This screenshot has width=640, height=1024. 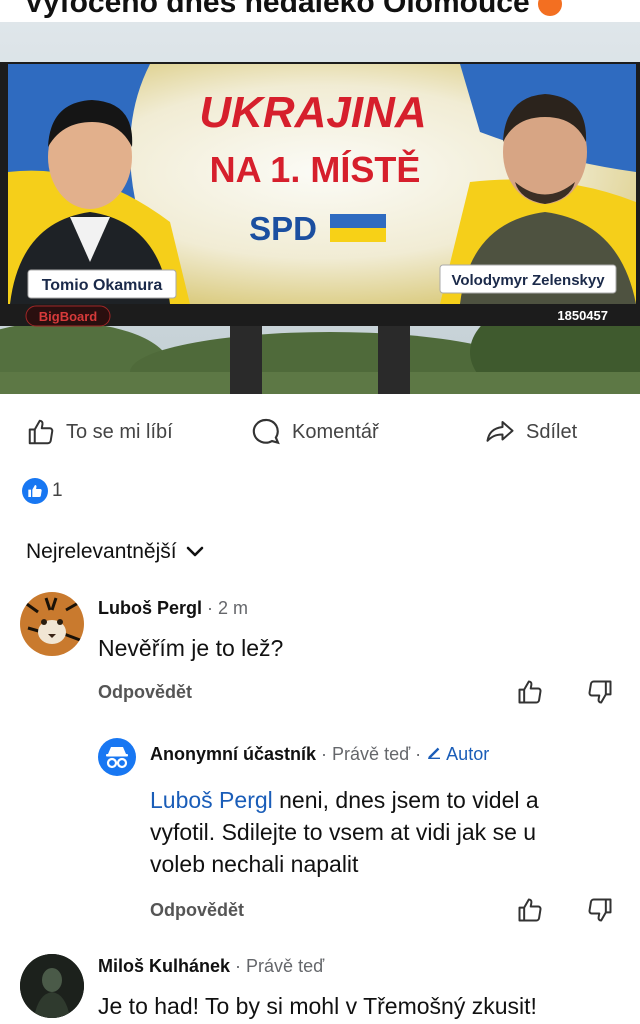 I want to click on sort-label: Nejrelevantnější, so click(x=101, y=551).